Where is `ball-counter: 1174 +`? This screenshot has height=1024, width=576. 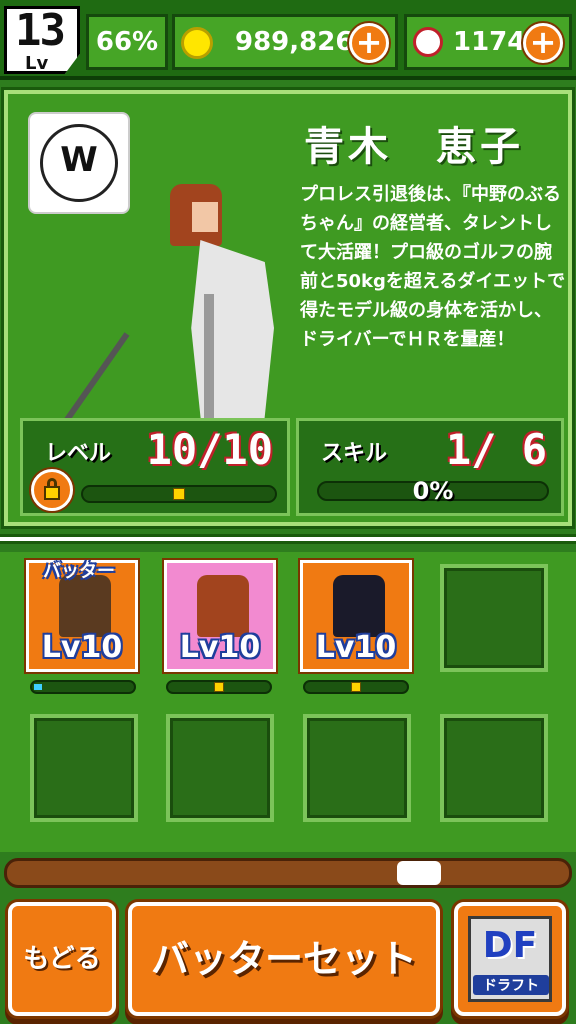 ball-counter: 1174 + is located at coordinates (488, 42).